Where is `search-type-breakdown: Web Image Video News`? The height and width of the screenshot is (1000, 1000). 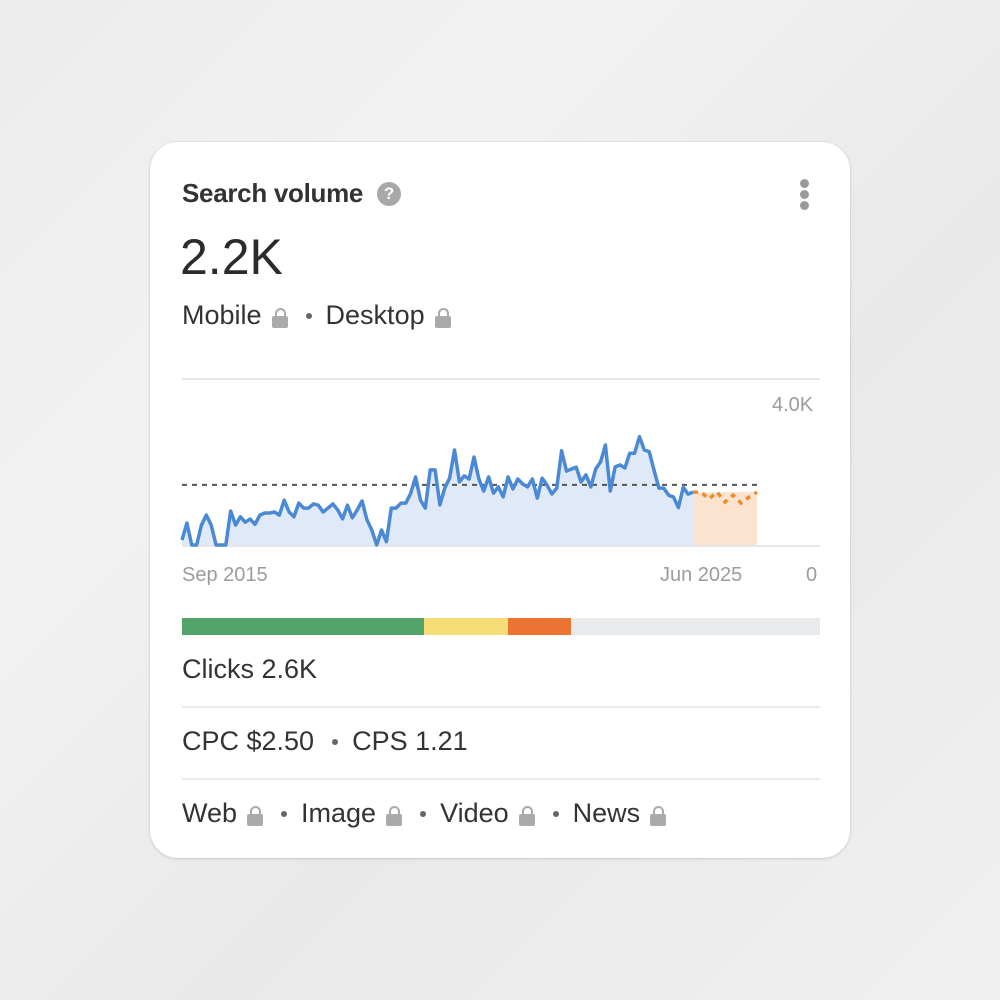 search-type-breakdown: Web Image Video News is located at coordinates (424, 813).